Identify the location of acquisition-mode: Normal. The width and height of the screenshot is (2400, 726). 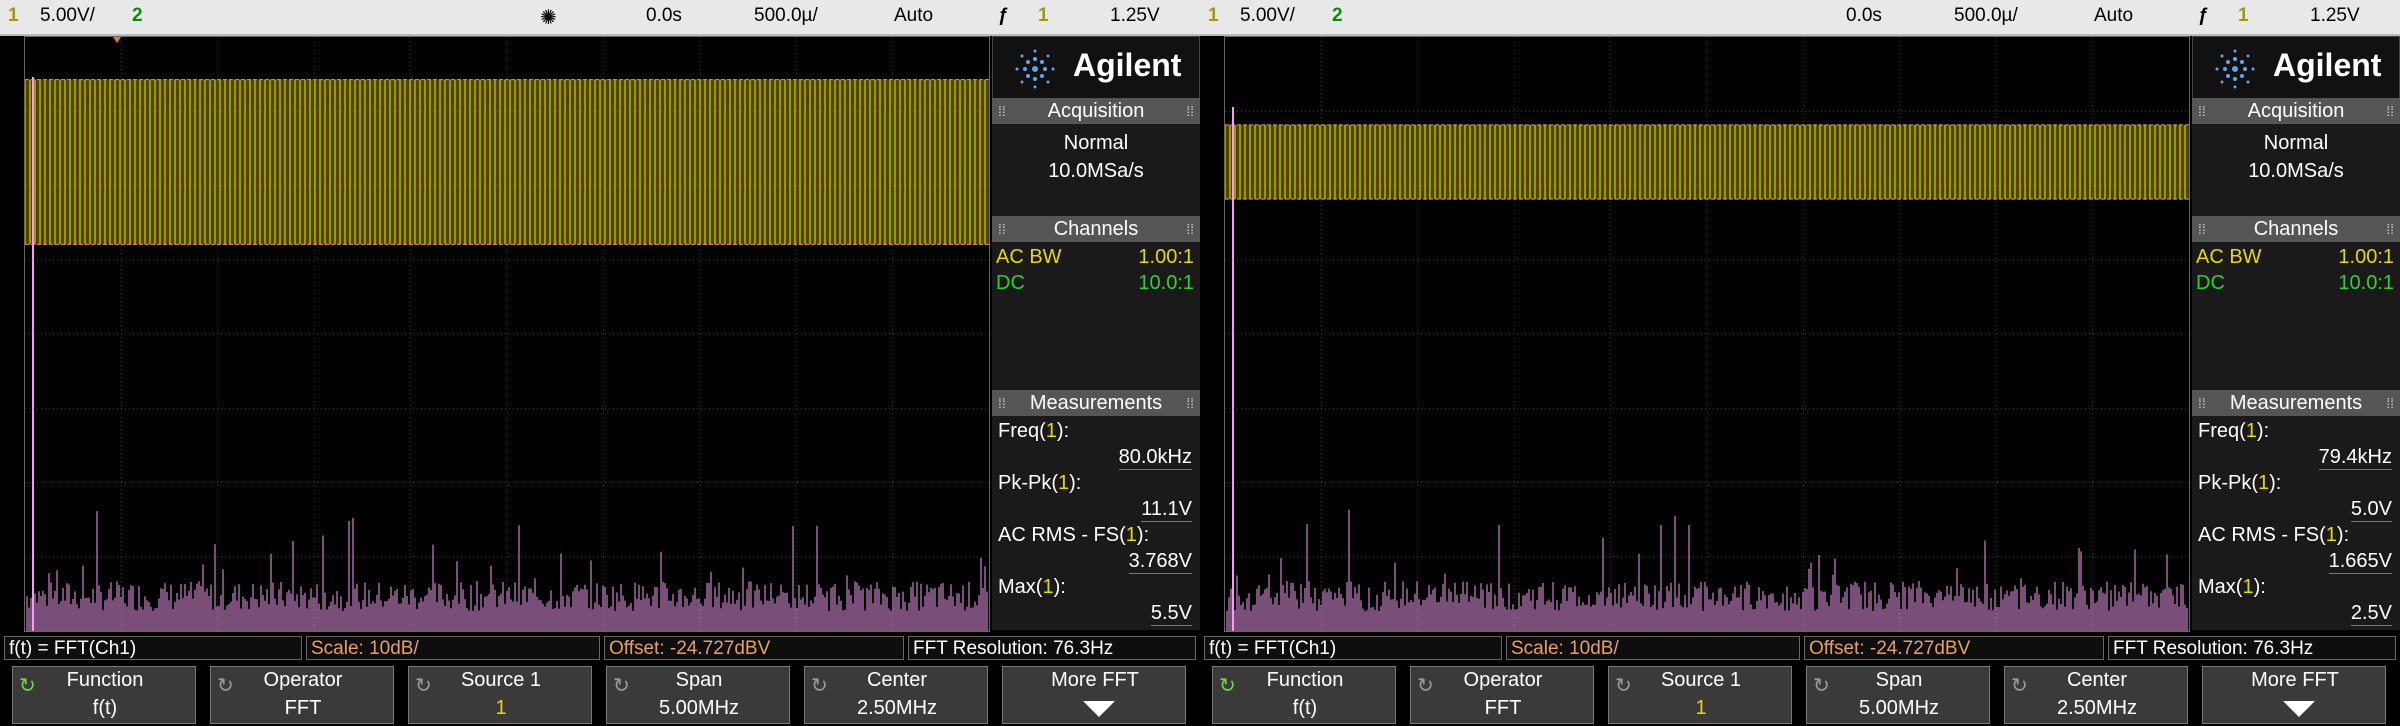
(1096, 143).